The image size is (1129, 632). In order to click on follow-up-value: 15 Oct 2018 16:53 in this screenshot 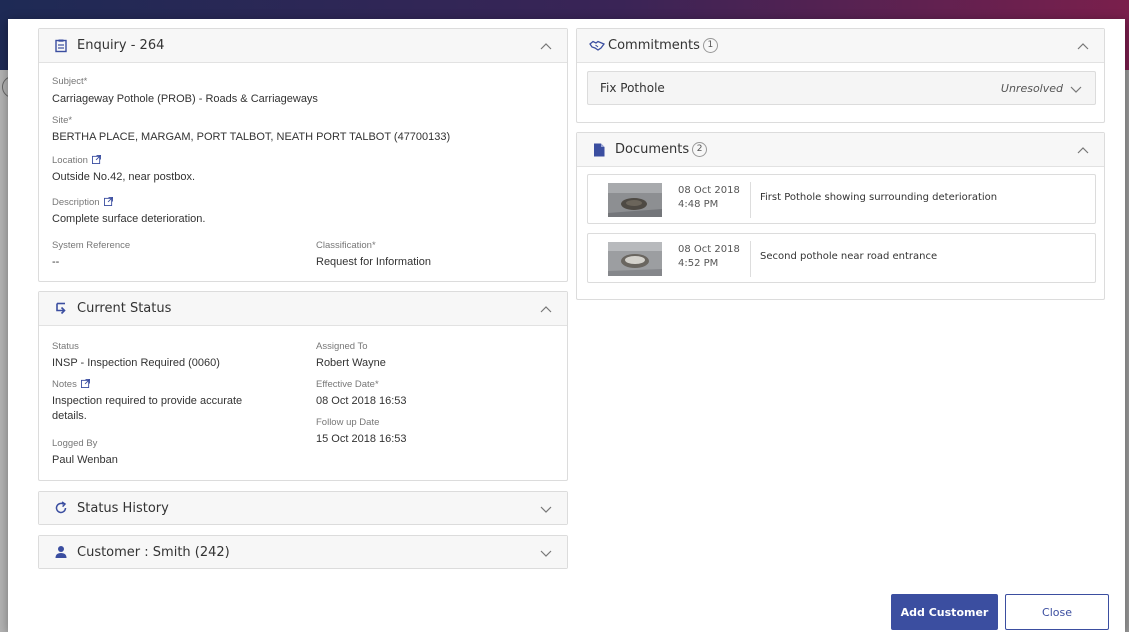, I will do `click(361, 439)`.